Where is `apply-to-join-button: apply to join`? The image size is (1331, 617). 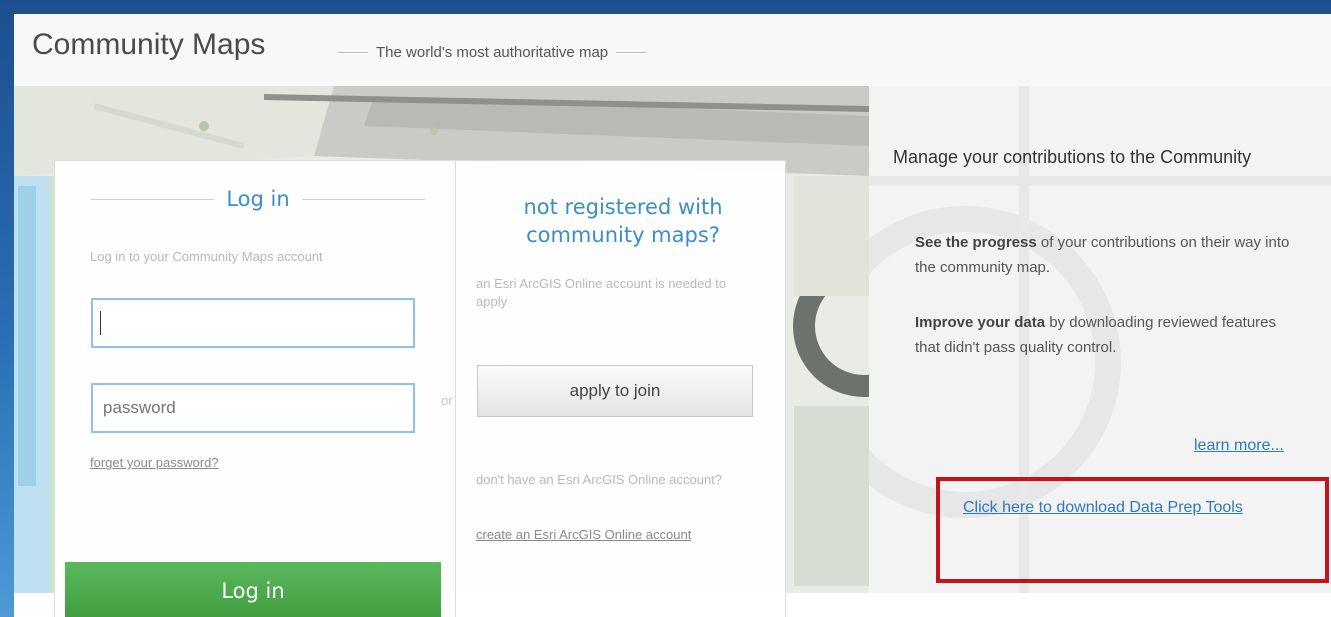
apply-to-join-button: apply to join is located at coordinates (615, 391).